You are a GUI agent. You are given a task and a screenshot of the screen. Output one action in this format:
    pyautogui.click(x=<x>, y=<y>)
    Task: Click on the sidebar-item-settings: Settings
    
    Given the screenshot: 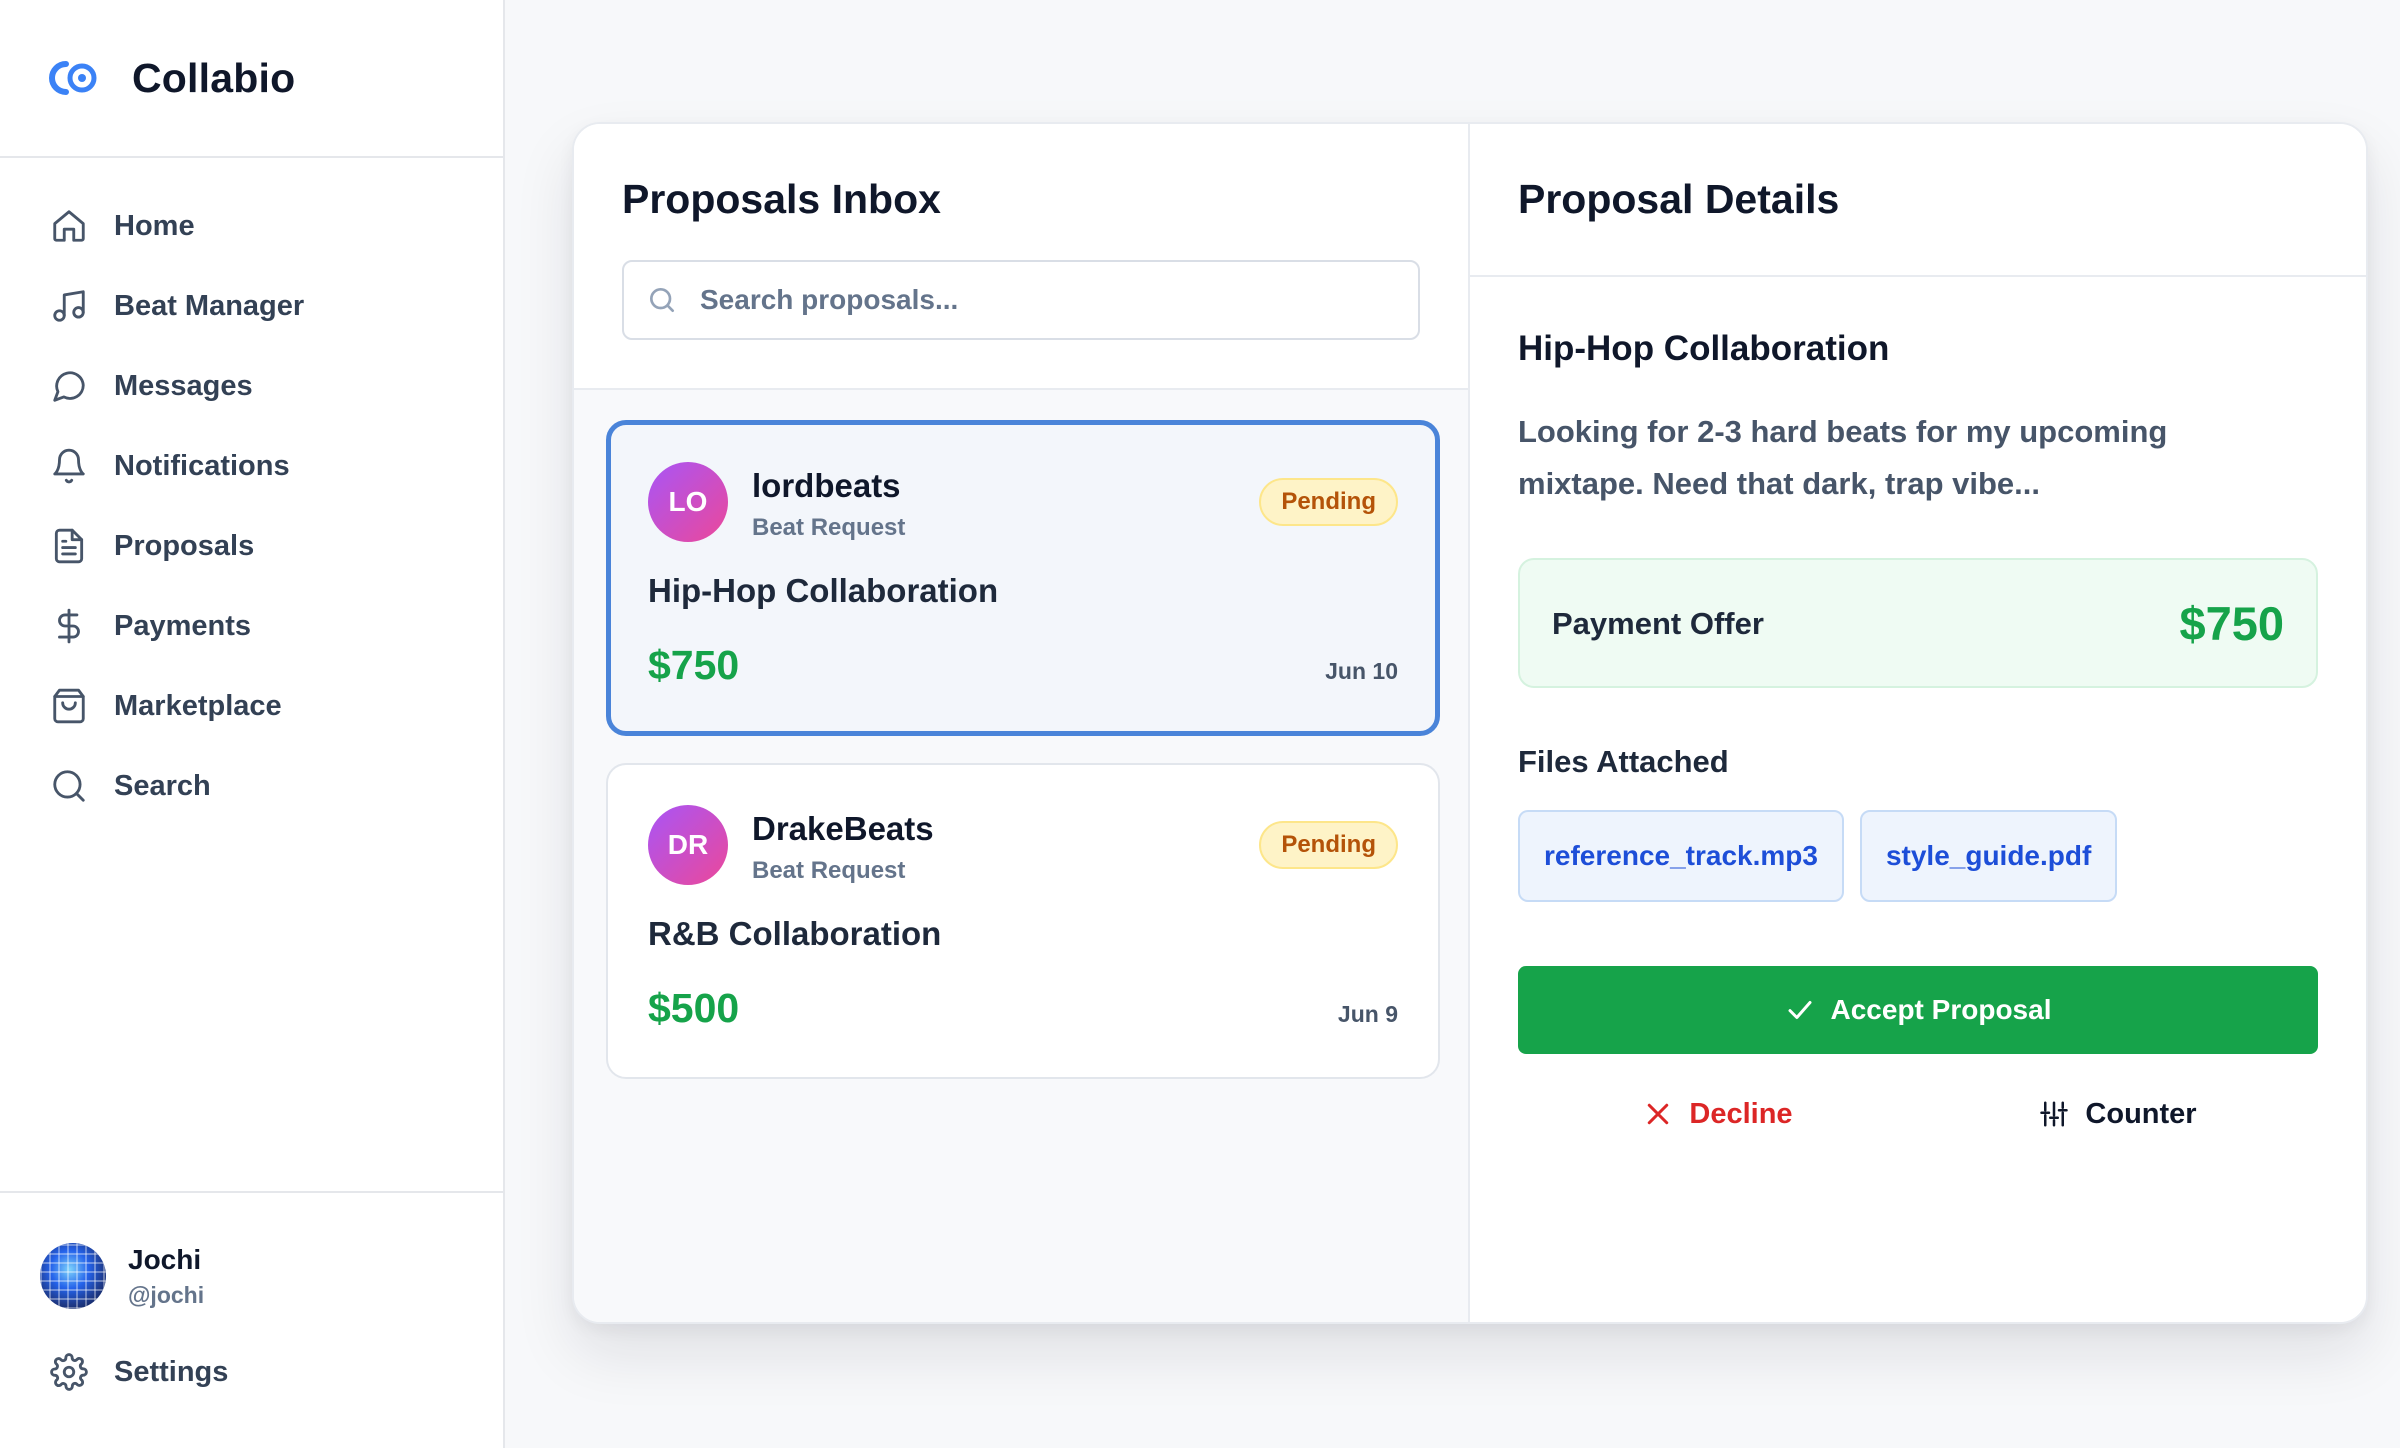 What is the action you would take?
    pyautogui.click(x=138, y=1372)
    